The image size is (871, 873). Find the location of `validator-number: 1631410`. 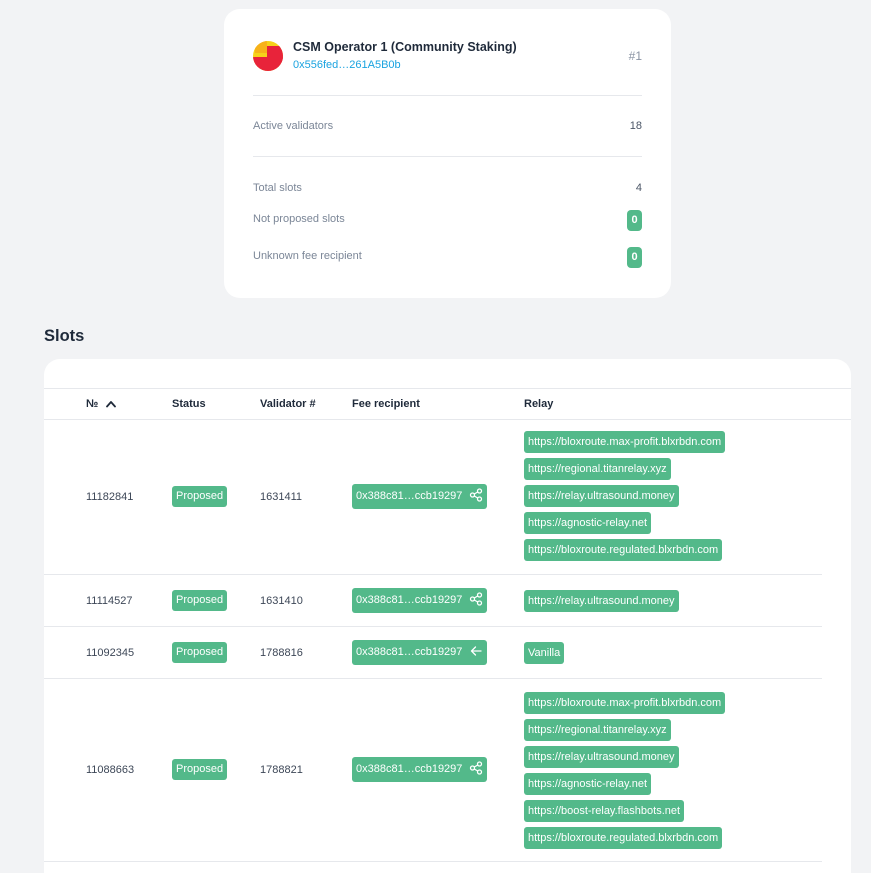

validator-number: 1631410 is located at coordinates (281, 601).